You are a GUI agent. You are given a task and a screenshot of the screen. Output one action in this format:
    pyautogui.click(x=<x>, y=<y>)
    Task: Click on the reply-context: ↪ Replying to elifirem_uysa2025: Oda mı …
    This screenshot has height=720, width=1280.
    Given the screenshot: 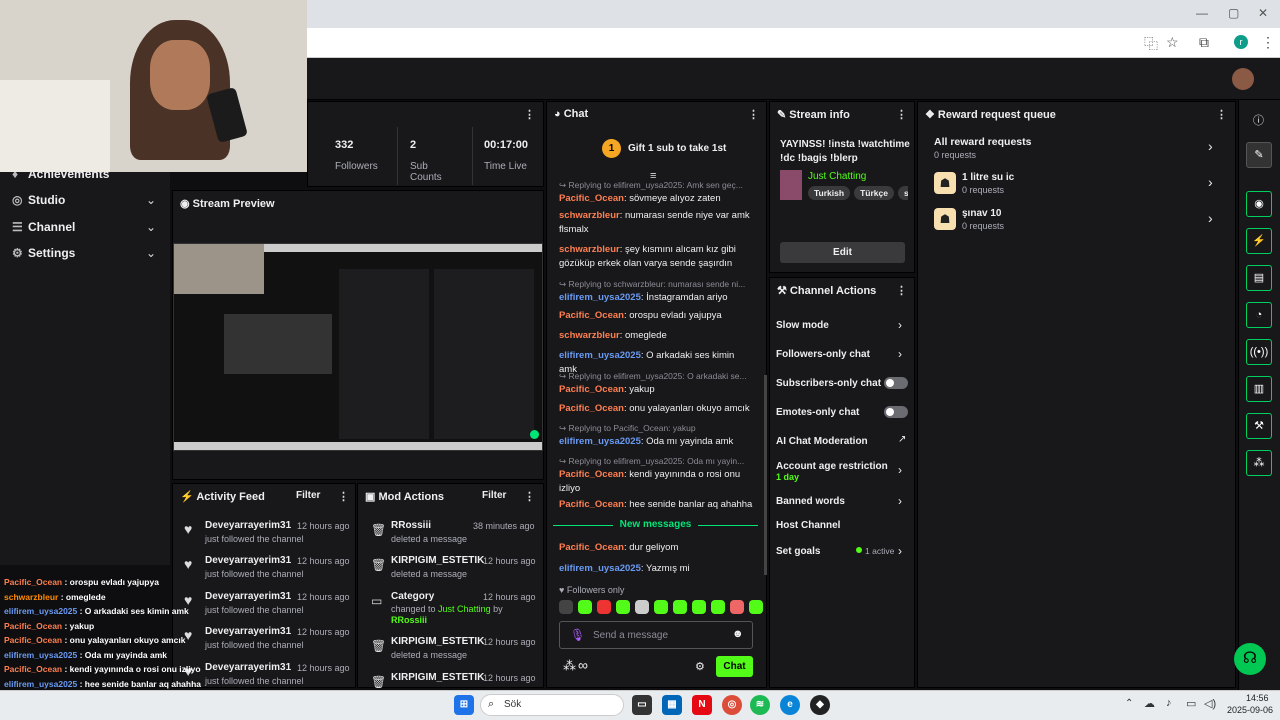 What is the action you would take?
    pyautogui.click(x=656, y=461)
    